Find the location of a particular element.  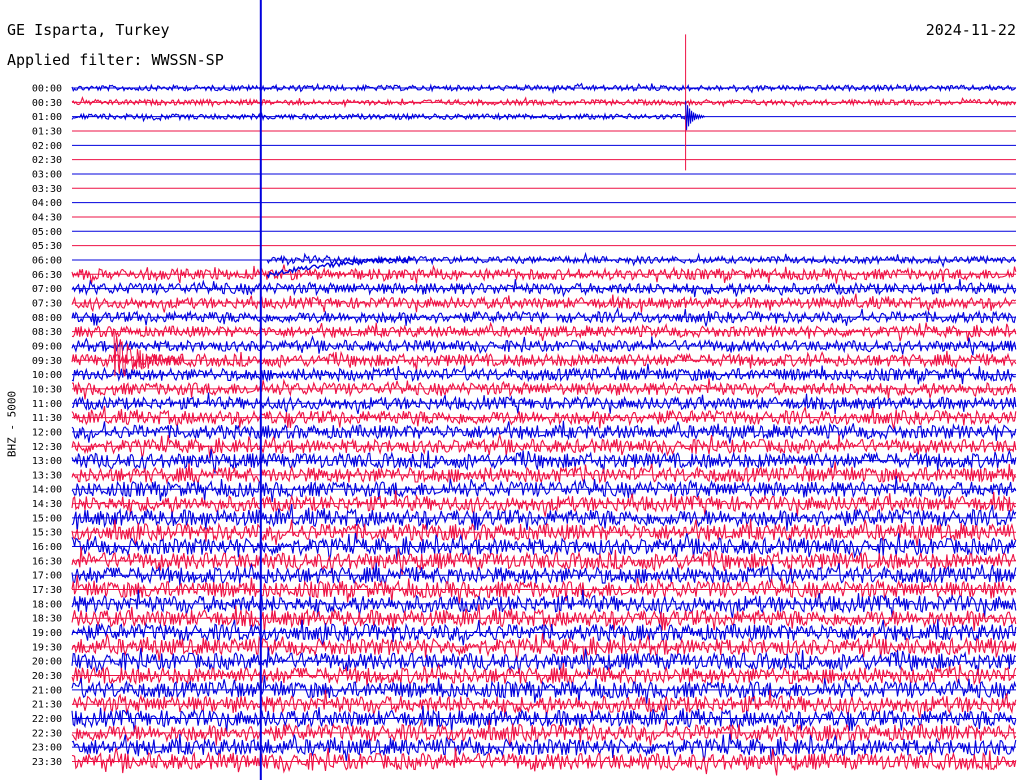

row-time-label: 20:00 is located at coordinates (47, 662).